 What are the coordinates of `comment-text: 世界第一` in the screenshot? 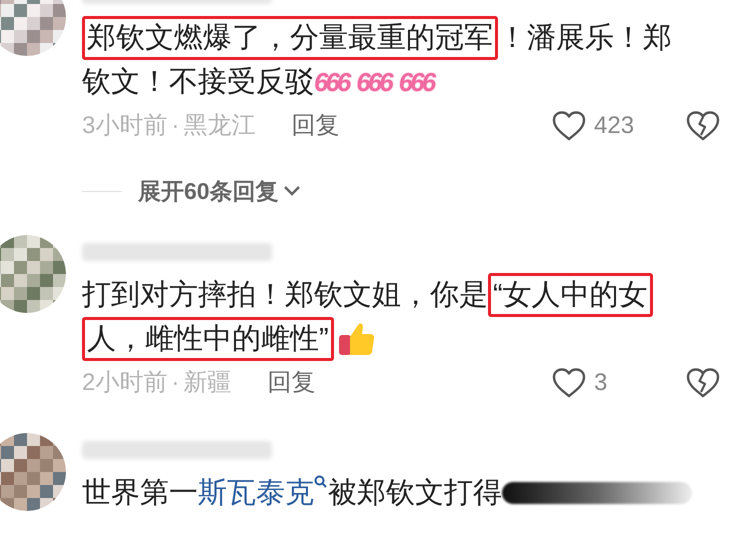 It's located at (140, 493).